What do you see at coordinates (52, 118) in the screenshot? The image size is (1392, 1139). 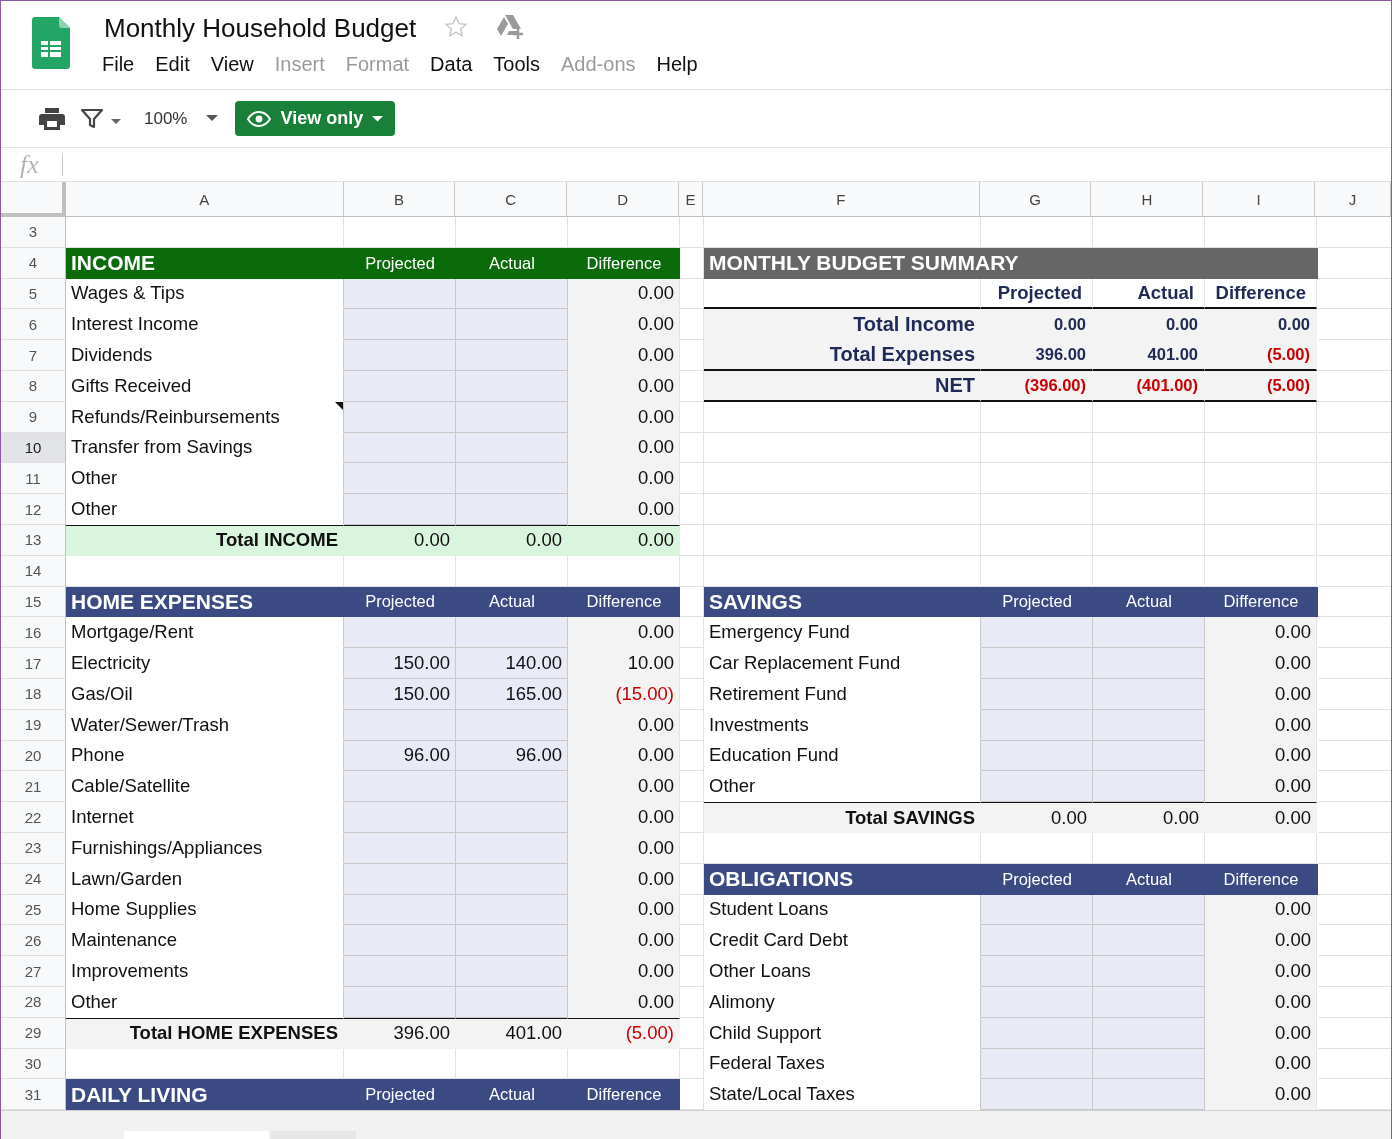 I see `print-icon` at bounding box center [52, 118].